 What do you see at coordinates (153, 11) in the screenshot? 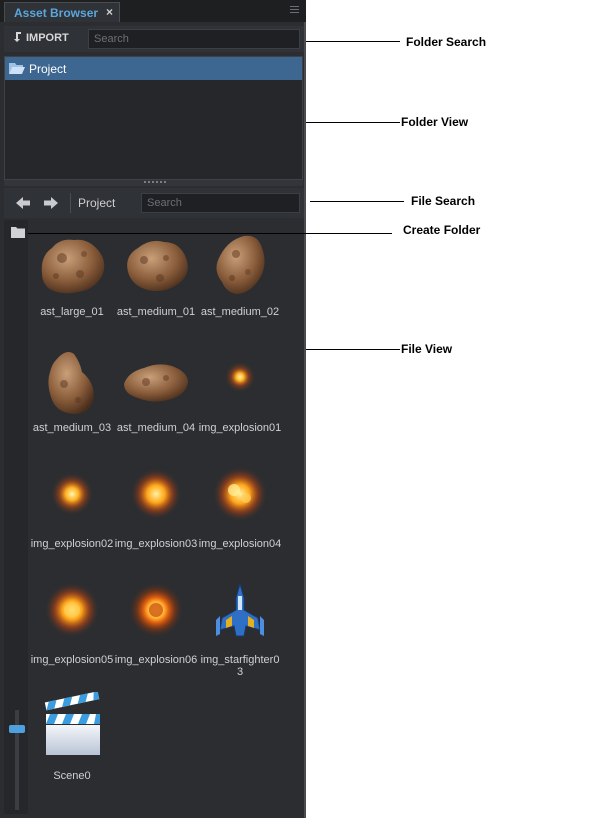
I see `tab-bar: Asset Browser ×` at bounding box center [153, 11].